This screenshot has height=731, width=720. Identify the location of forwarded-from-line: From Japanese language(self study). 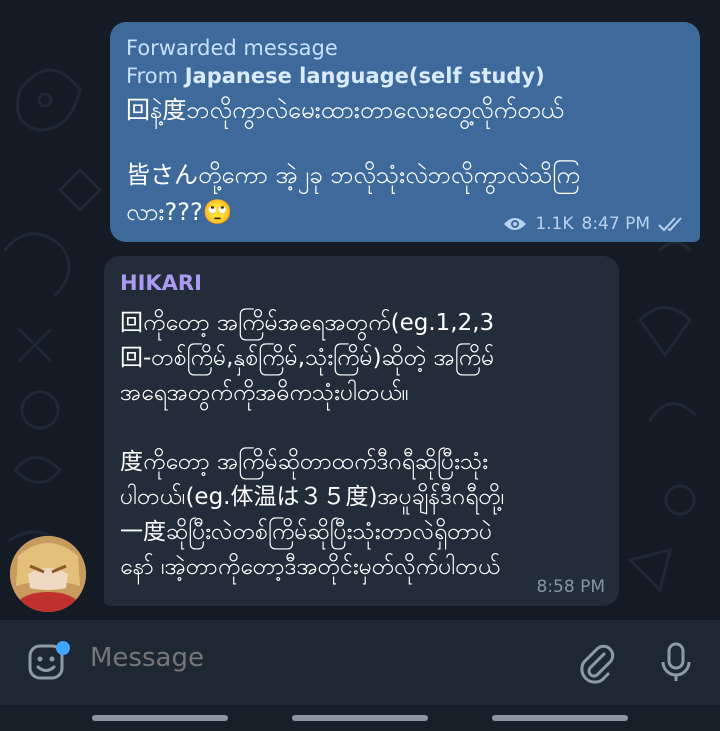
(405, 76).